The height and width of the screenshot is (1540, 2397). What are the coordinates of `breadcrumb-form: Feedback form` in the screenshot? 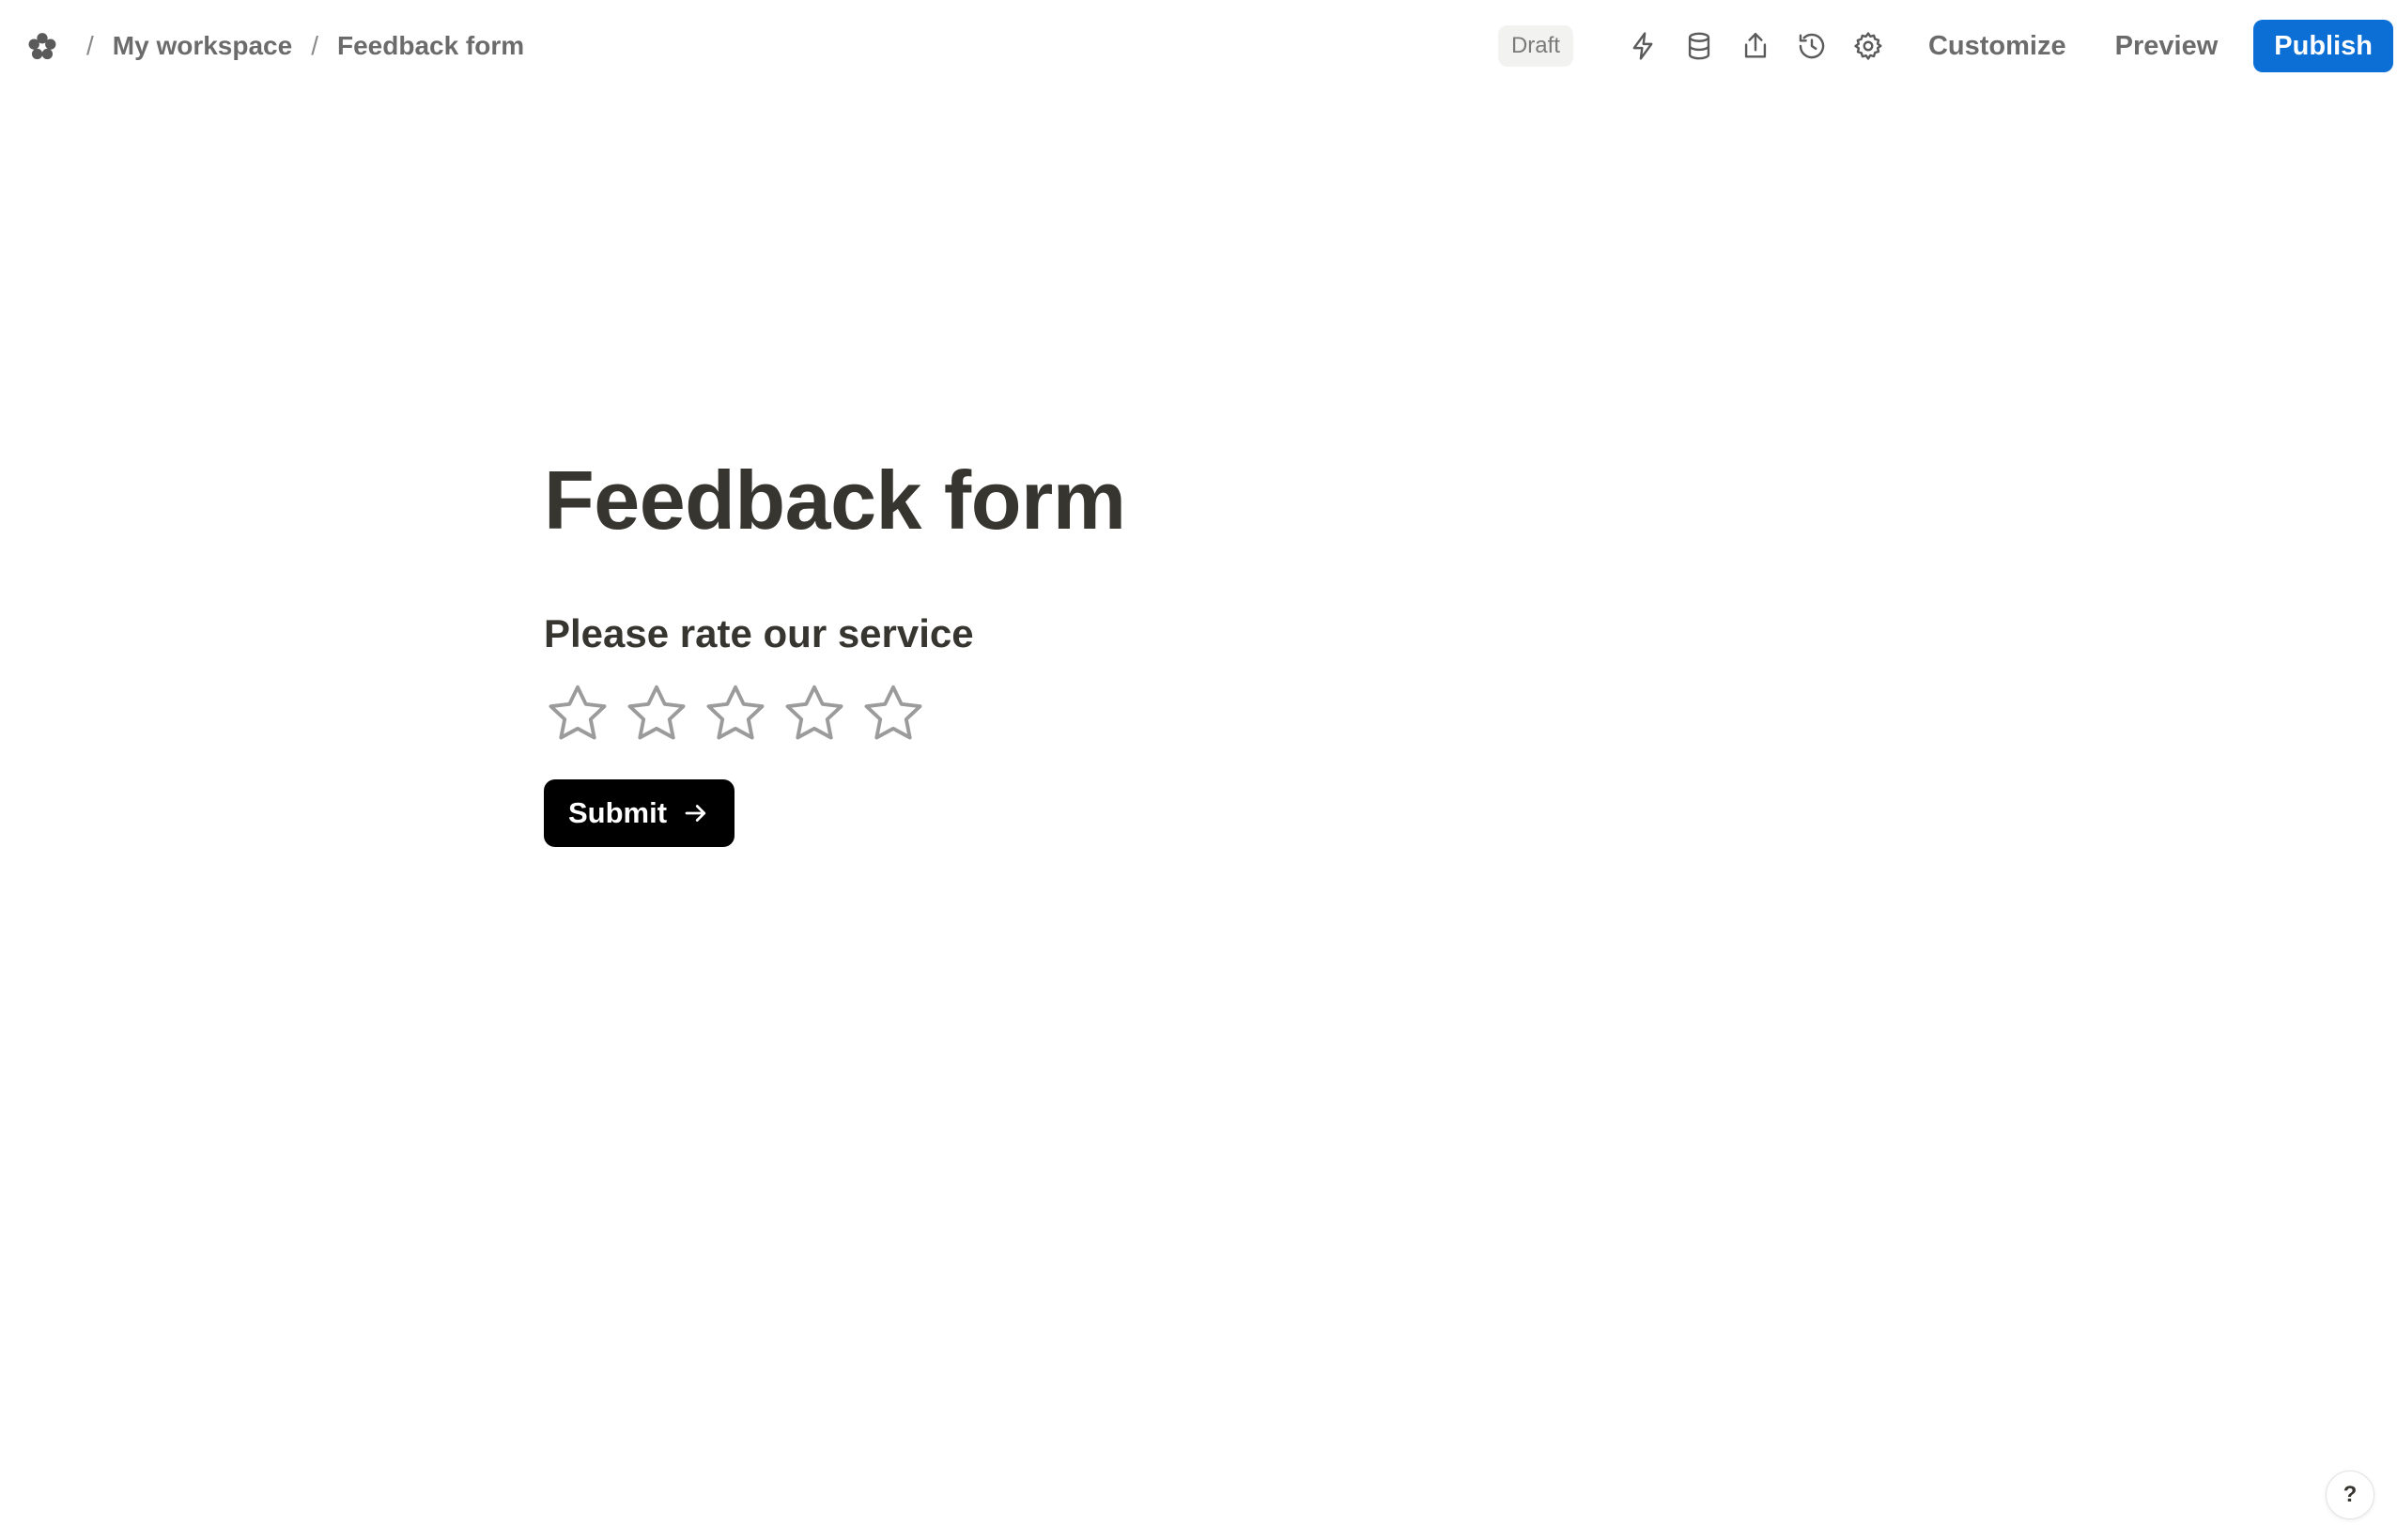 It's located at (430, 46).